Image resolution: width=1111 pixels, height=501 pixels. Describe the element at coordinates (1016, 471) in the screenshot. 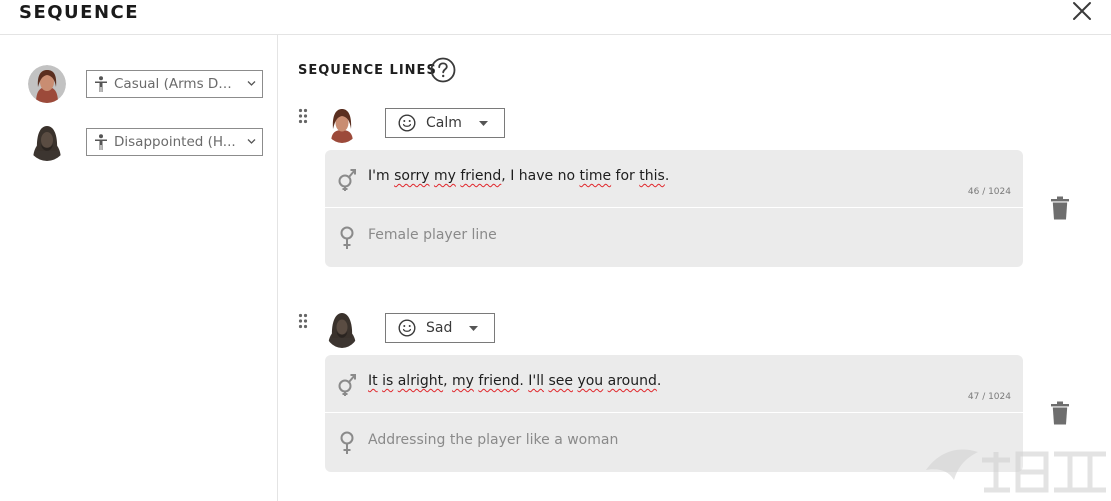

I see `watermark-logo` at that location.